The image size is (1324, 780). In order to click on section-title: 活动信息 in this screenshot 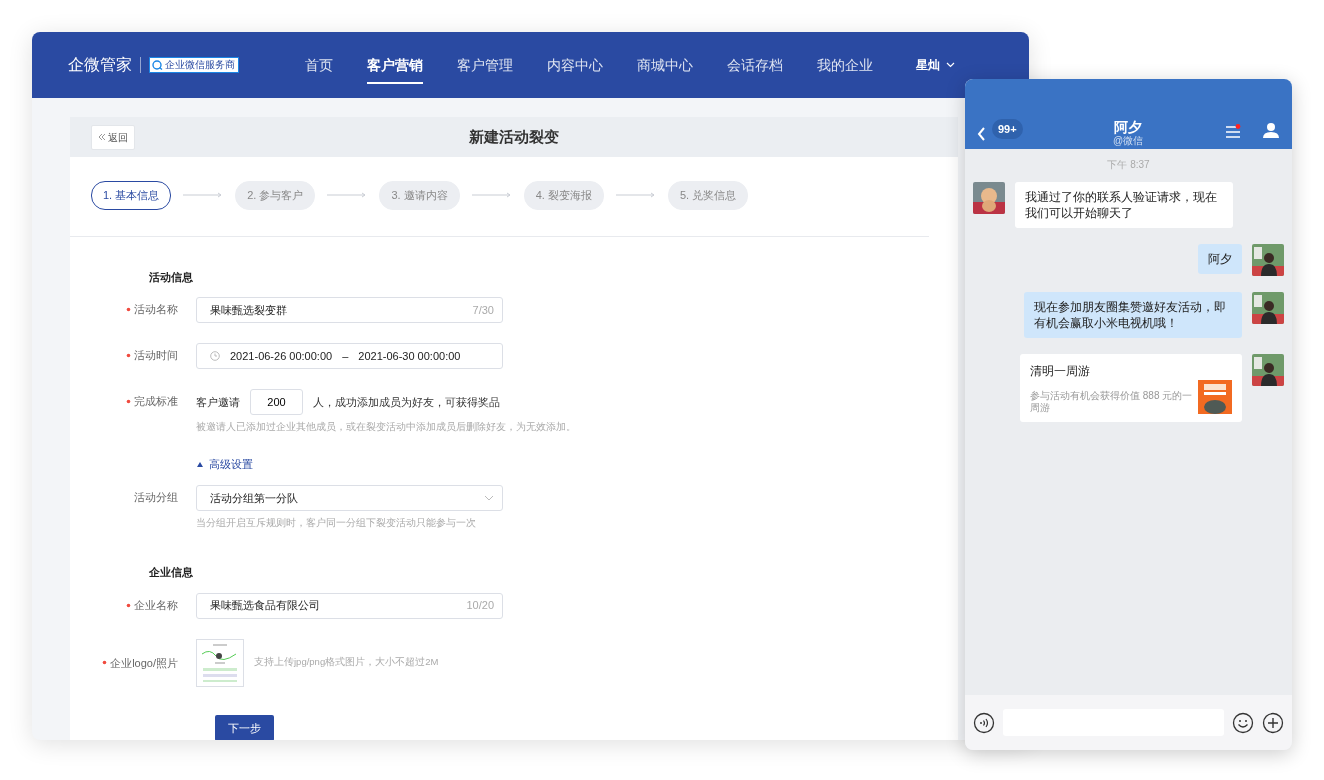, I will do `click(171, 277)`.